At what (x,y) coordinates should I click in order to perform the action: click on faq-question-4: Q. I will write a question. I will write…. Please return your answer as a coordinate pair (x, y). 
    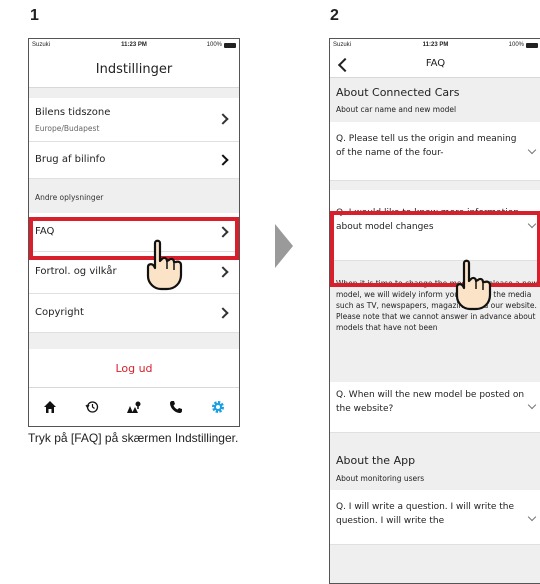
    Looking at the image, I should click on (425, 514).